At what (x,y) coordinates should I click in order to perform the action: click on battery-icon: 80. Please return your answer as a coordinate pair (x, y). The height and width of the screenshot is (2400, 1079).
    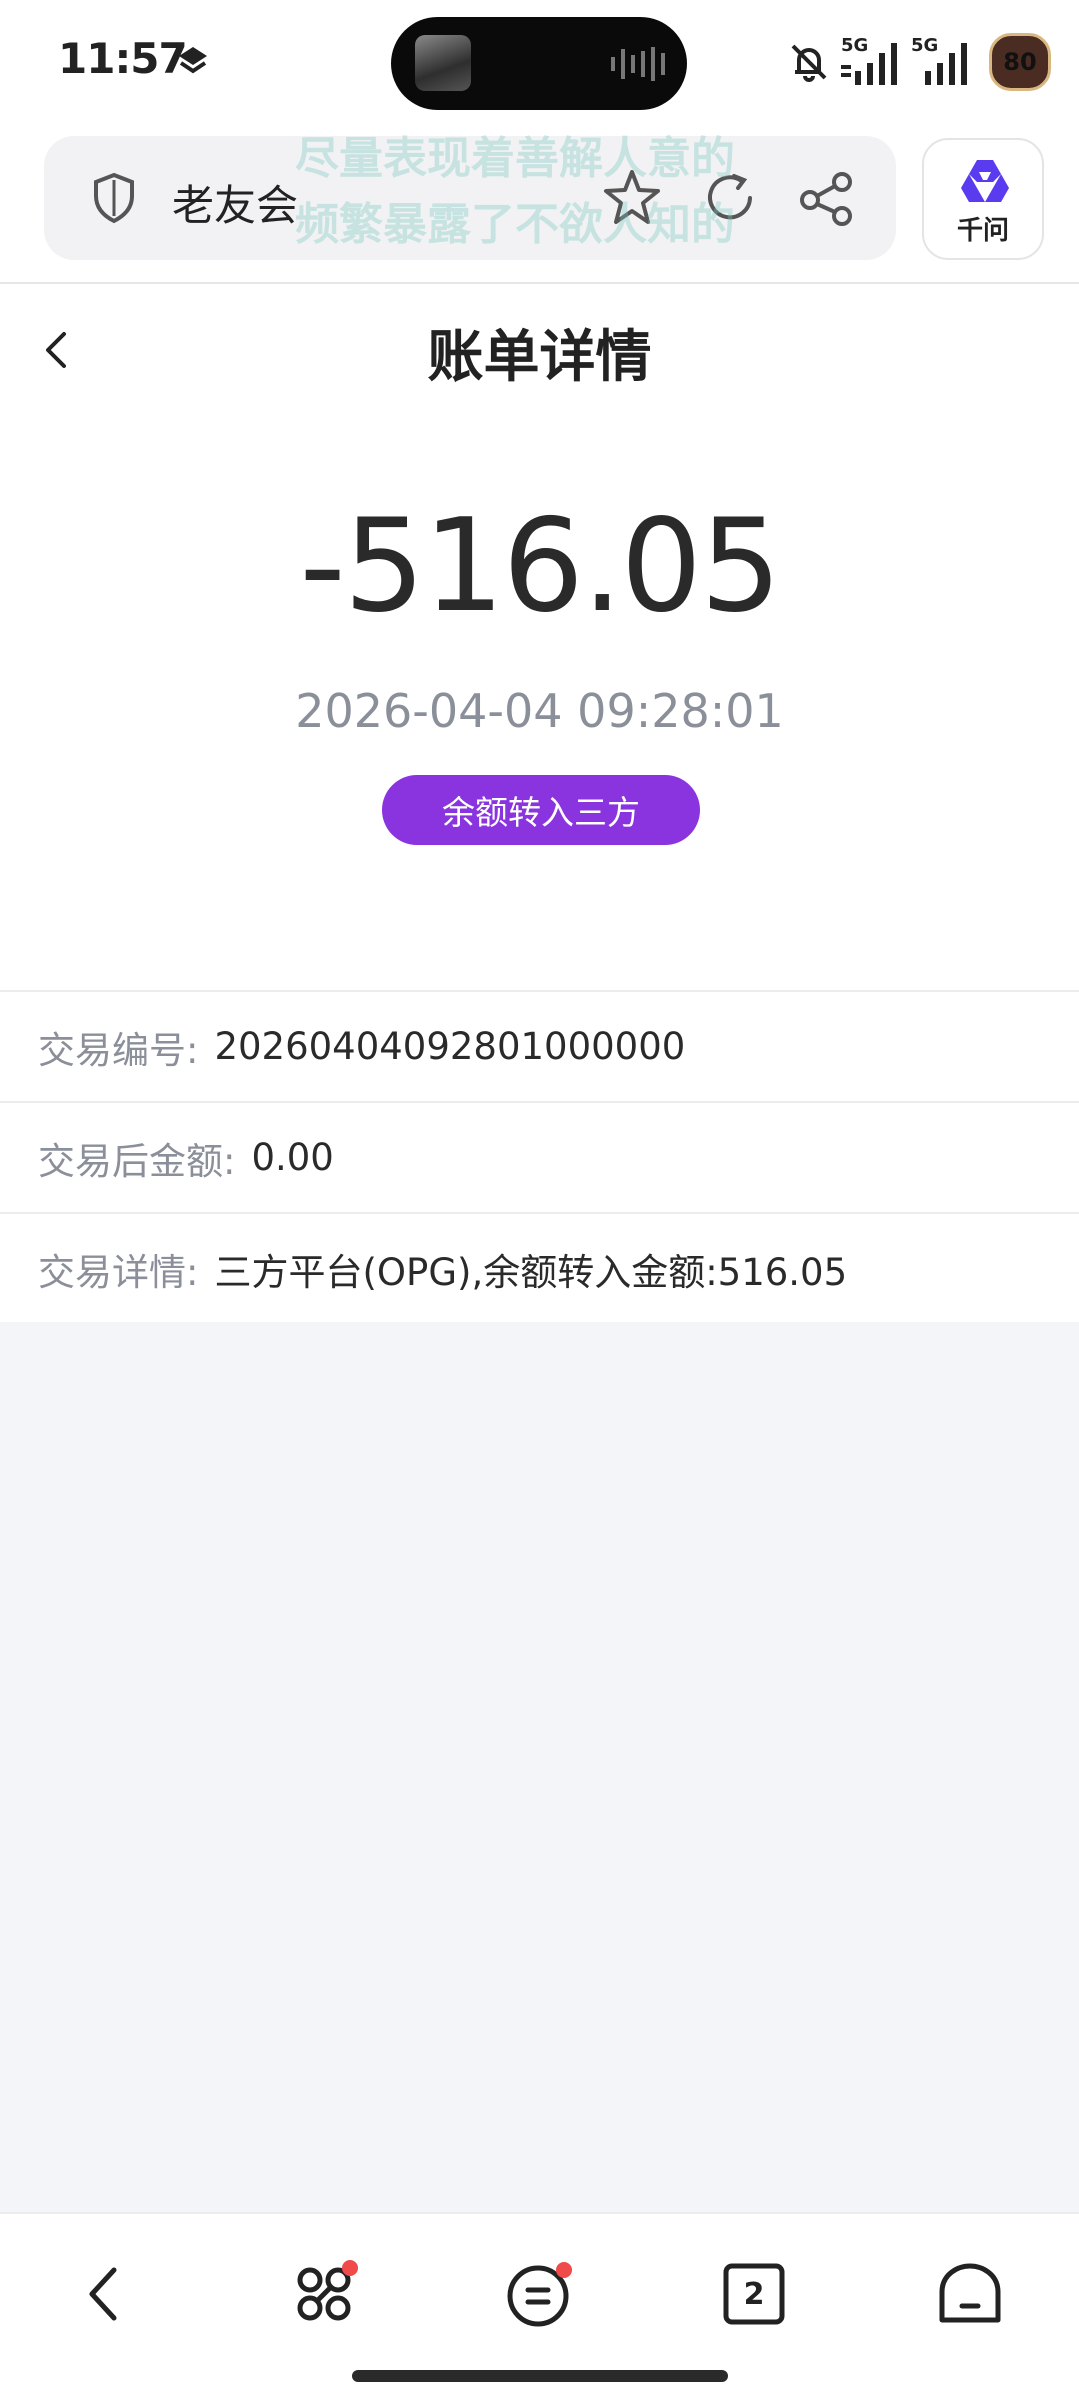
    Looking at the image, I should click on (1020, 62).